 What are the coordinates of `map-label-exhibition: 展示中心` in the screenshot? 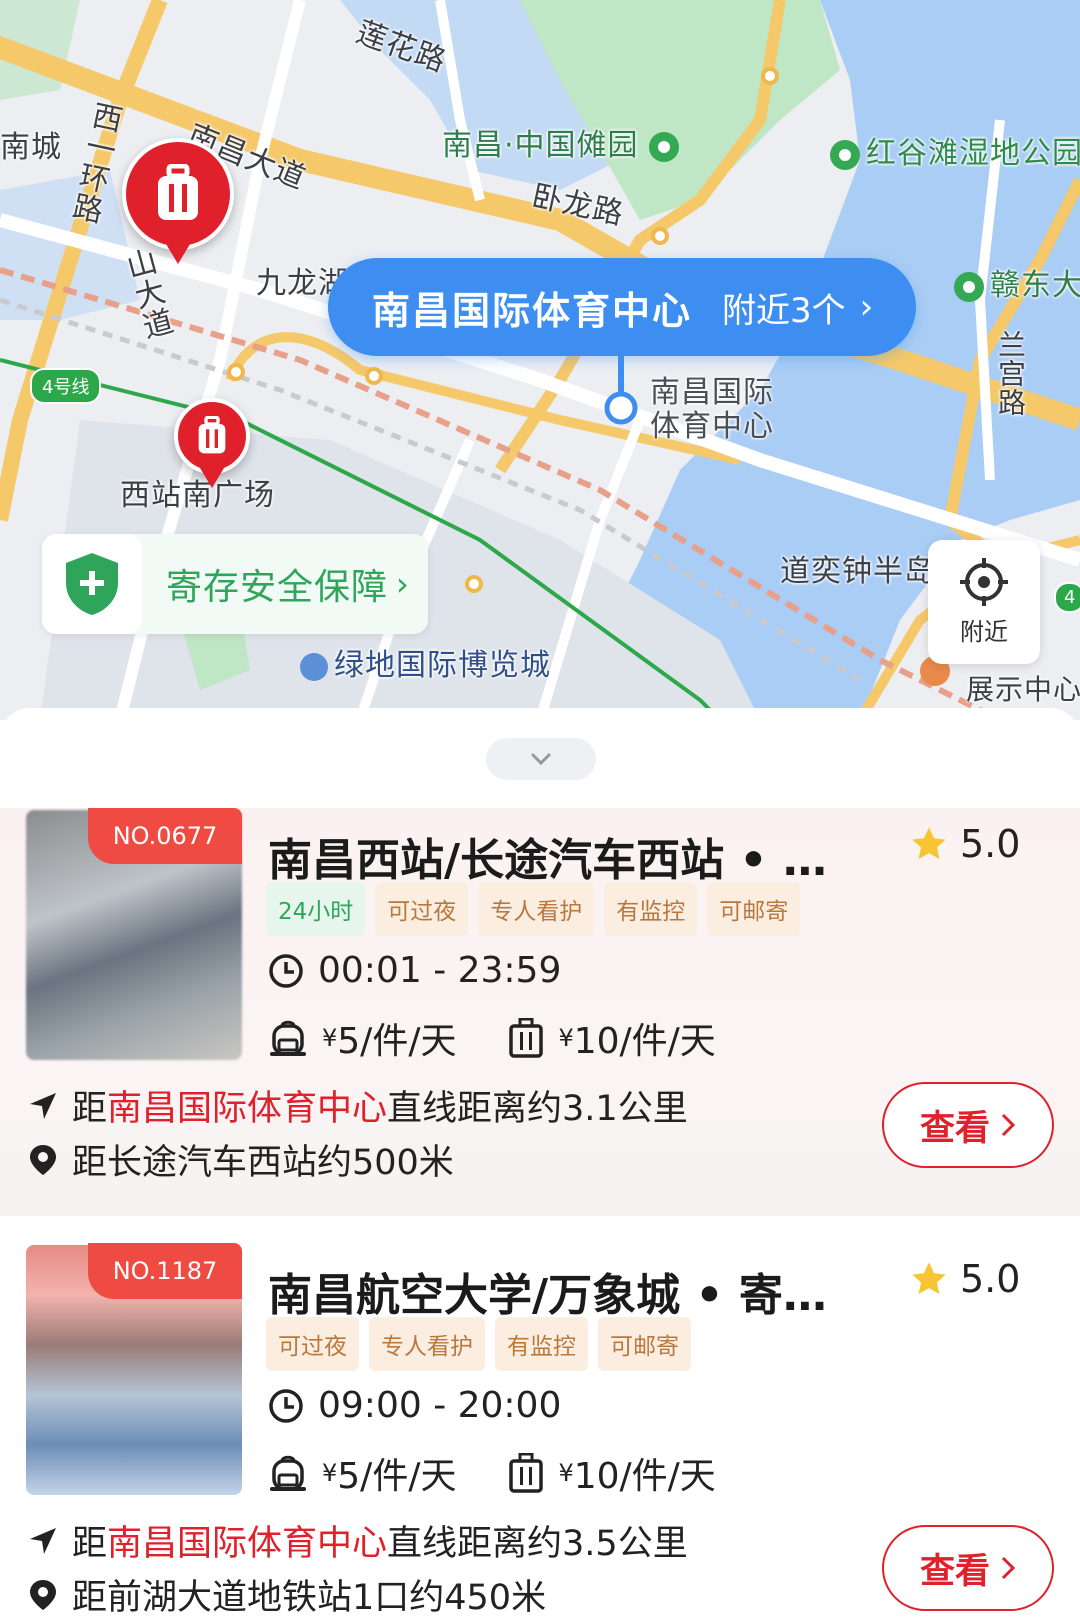 It's located at (1023, 689).